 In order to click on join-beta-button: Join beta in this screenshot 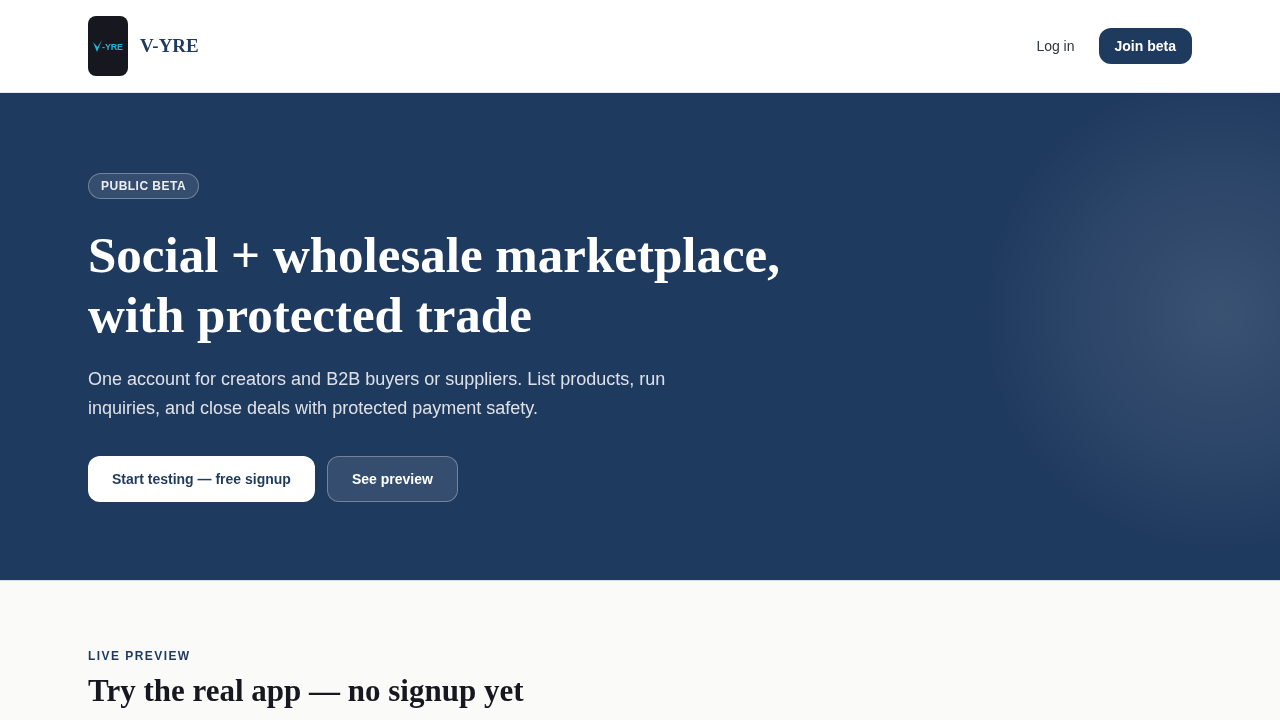, I will do `click(1145, 46)`.